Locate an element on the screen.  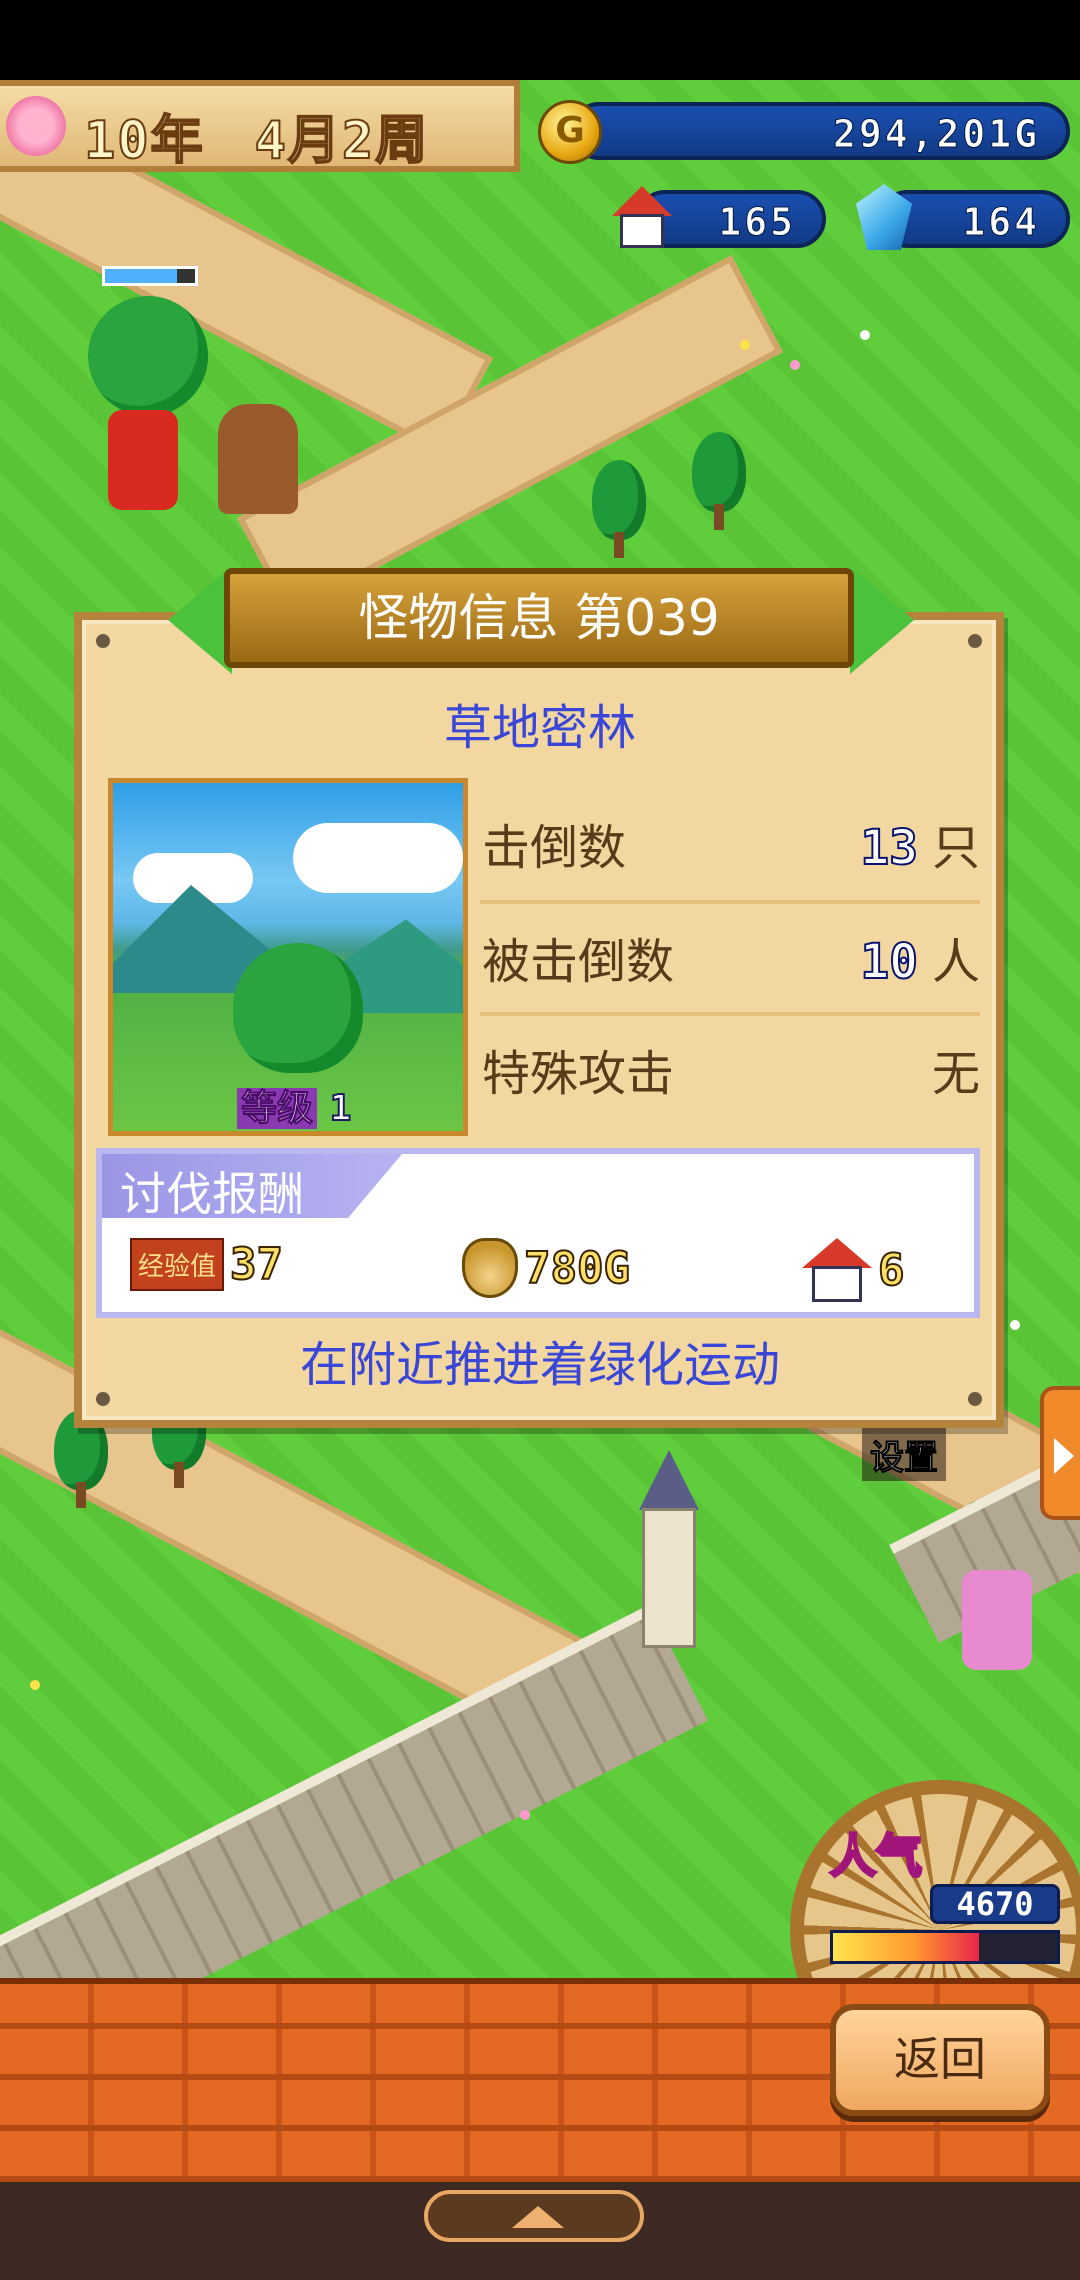
grass-bush-monster-sprite is located at coordinates (298, 1008).